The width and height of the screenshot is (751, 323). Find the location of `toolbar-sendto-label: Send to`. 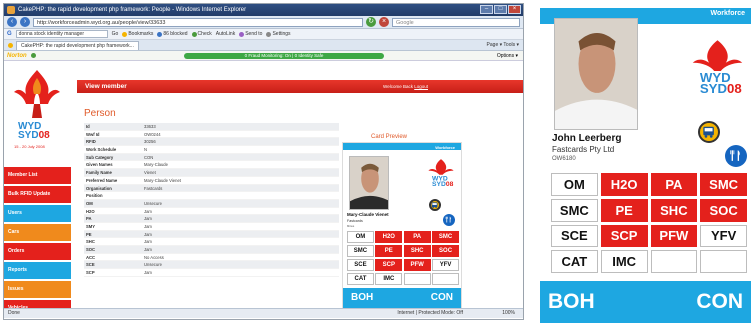

toolbar-sendto-label: Send to is located at coordinates (254, 34).